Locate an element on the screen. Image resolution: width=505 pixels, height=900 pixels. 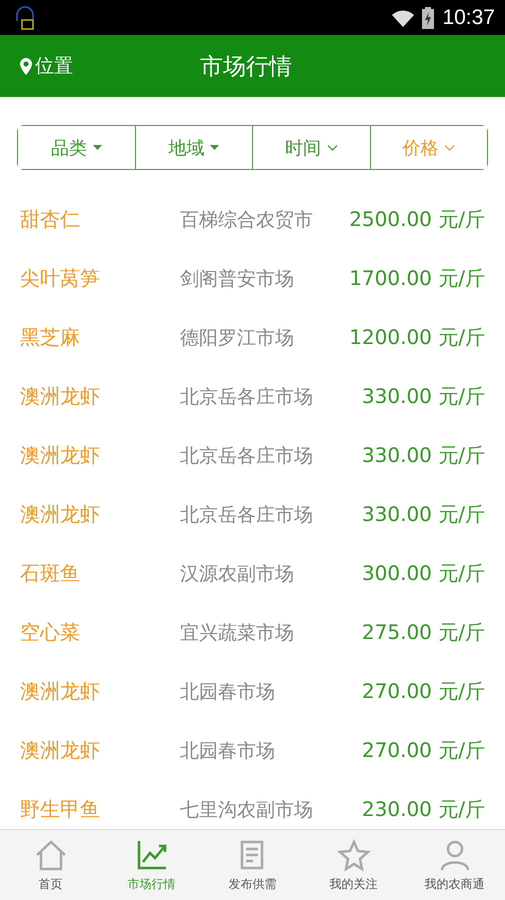
market-name: 百梯综合农贸市 is located at coordinates (247, 220).